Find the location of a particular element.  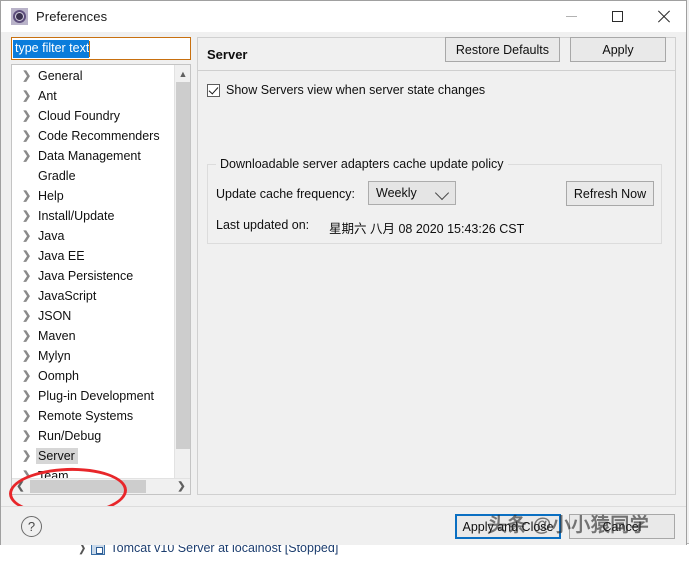

sidebar-item-label: Code Recommenders is located at coordinates (99, 136).